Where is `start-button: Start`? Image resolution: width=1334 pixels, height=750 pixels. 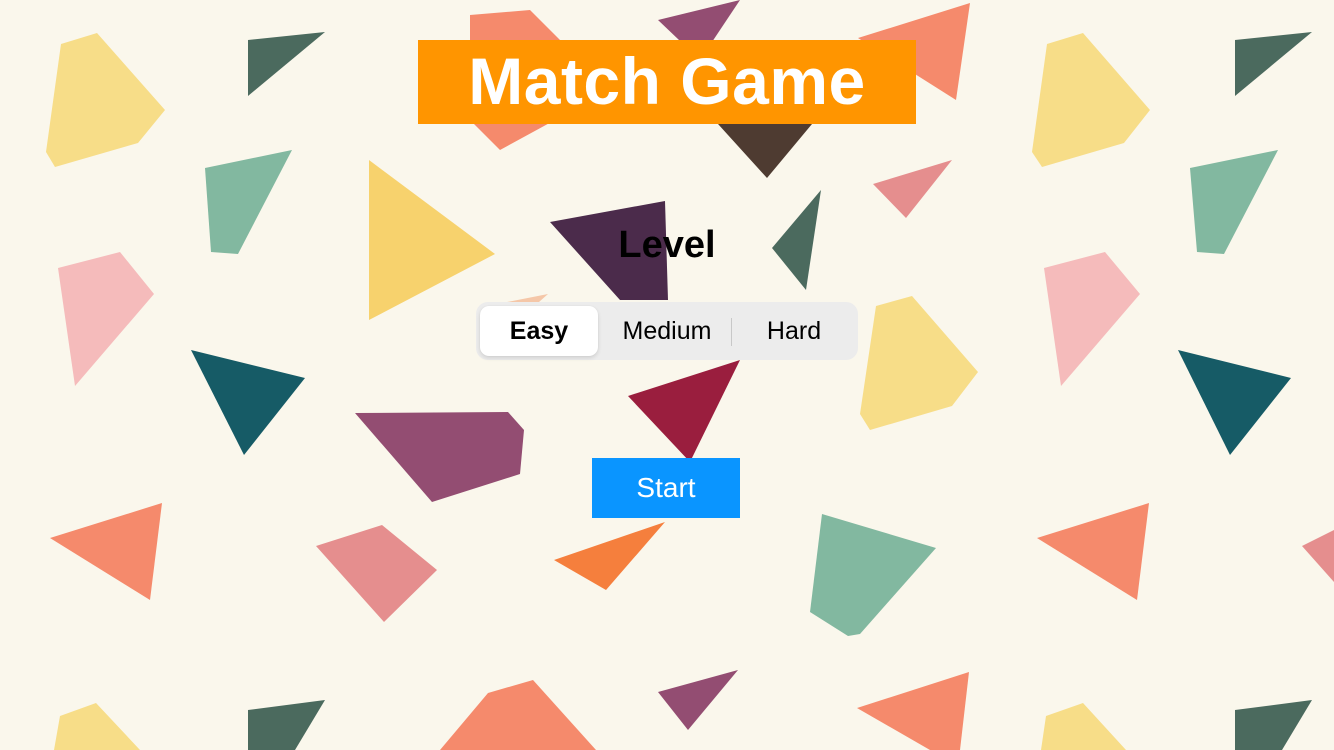 start-button: Start is located at coordinates (666, 488).